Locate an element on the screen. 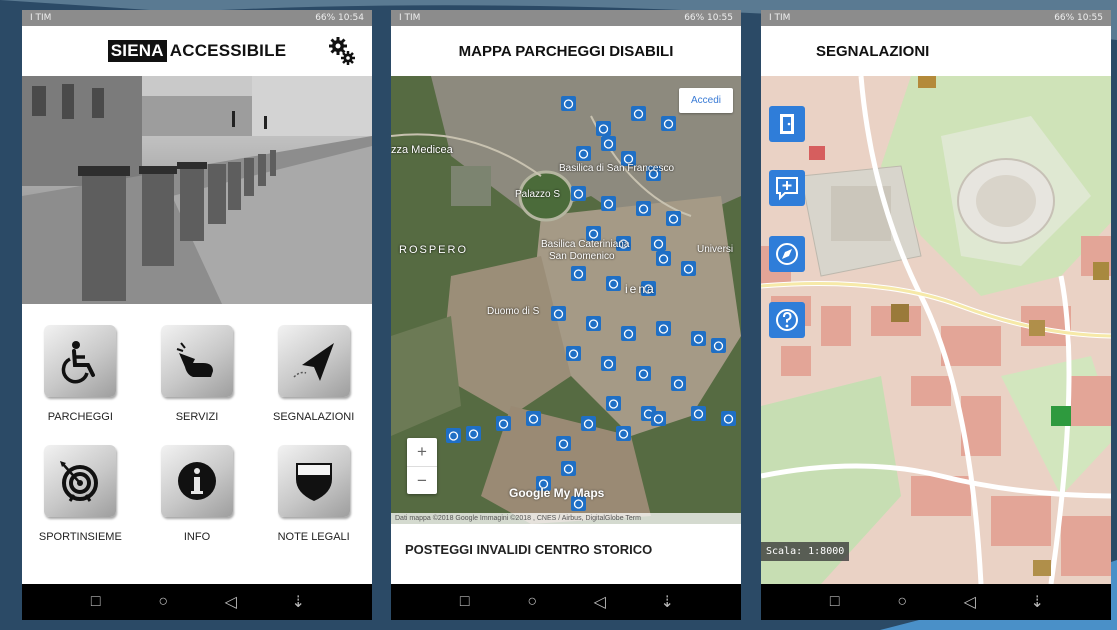  servizi-button is located at coordinates (196, 361).